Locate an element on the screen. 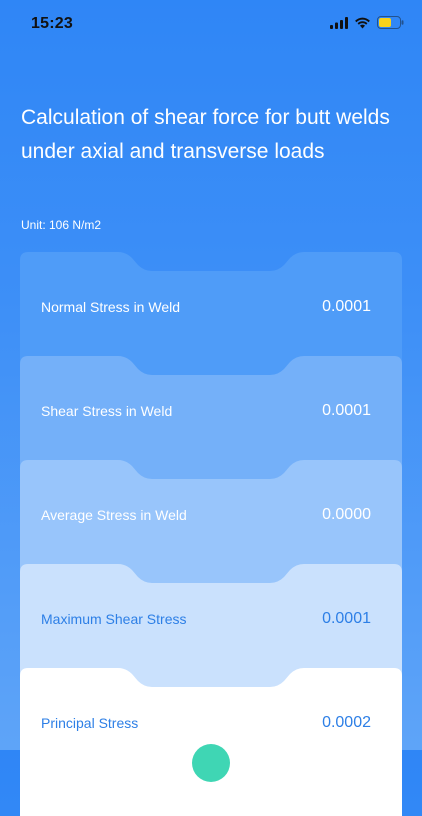 This screenshot has width=422, height=816. result-label: Normal Stress in Weld is located at coordinates (111, 307).